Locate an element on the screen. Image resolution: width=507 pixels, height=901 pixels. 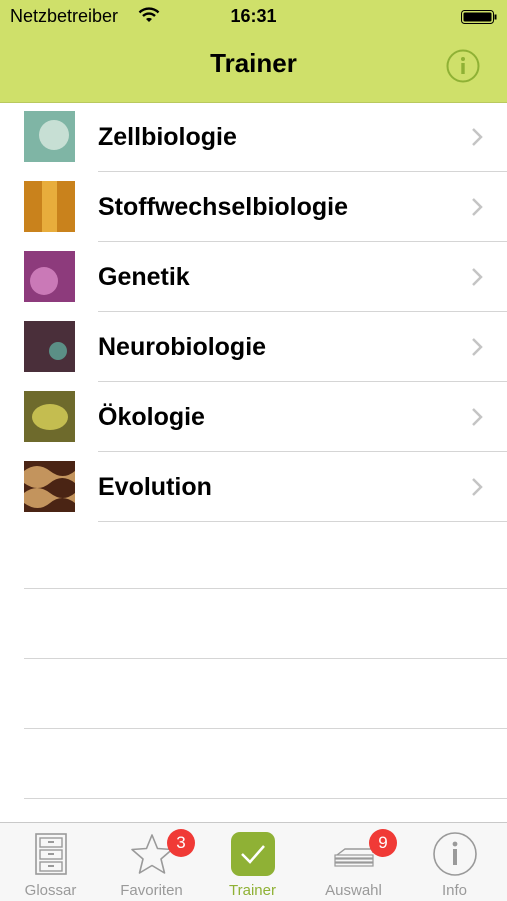
list-item: Neurobiologie is located at coordinates (253, 347).